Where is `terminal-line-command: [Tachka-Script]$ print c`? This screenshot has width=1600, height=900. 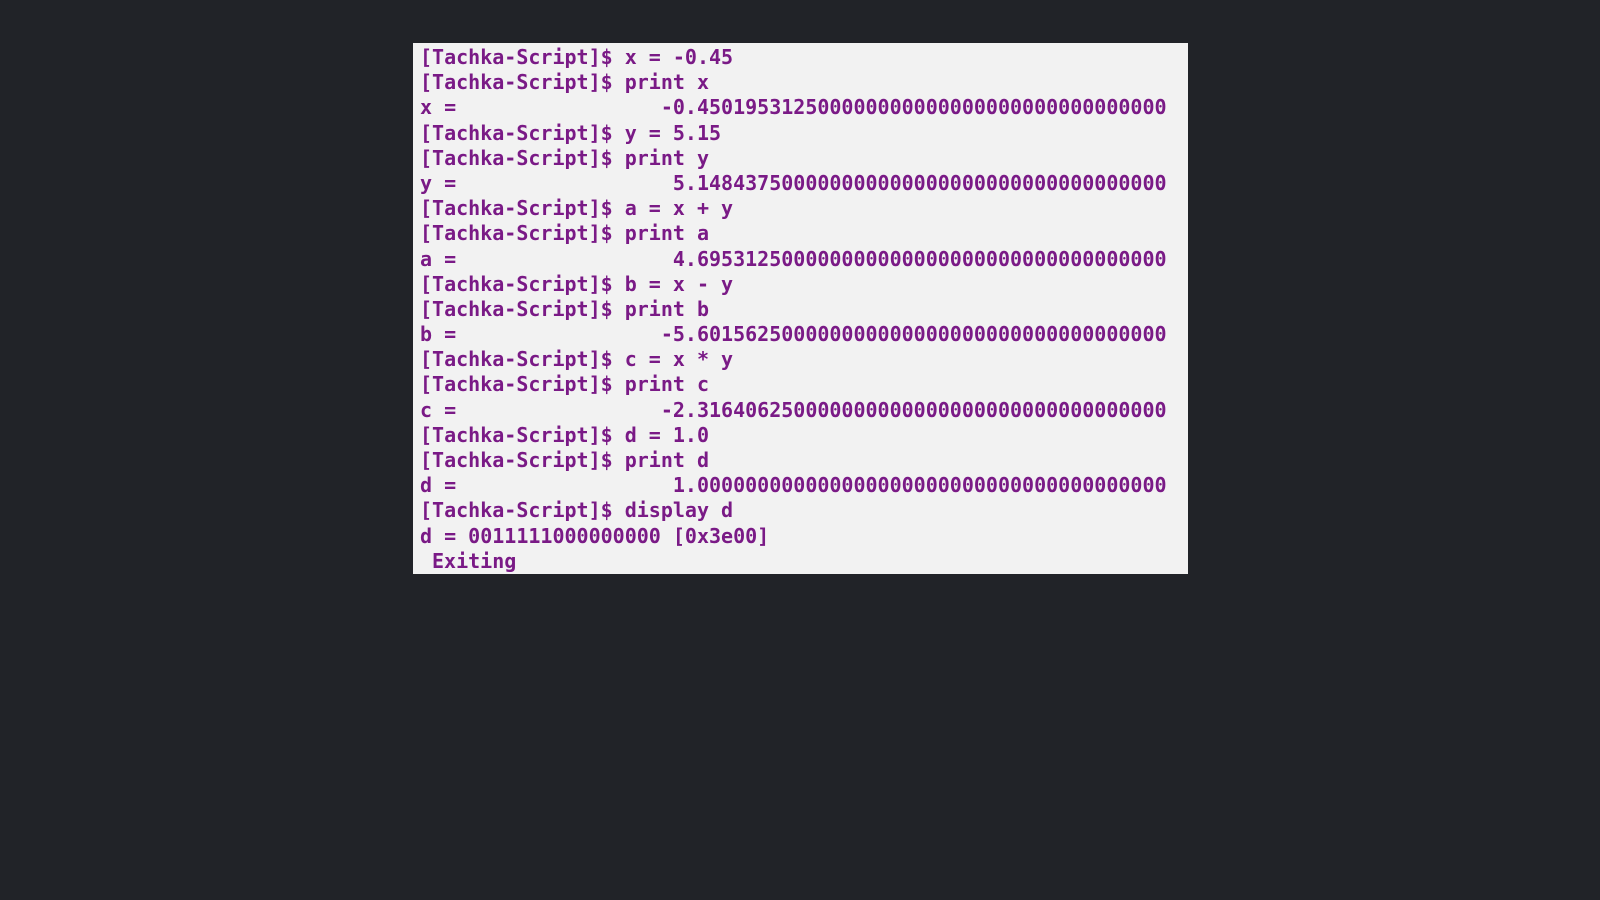
terminal-line-command: [Tachka-Script]$ print c is located at coordinates (564, 384).